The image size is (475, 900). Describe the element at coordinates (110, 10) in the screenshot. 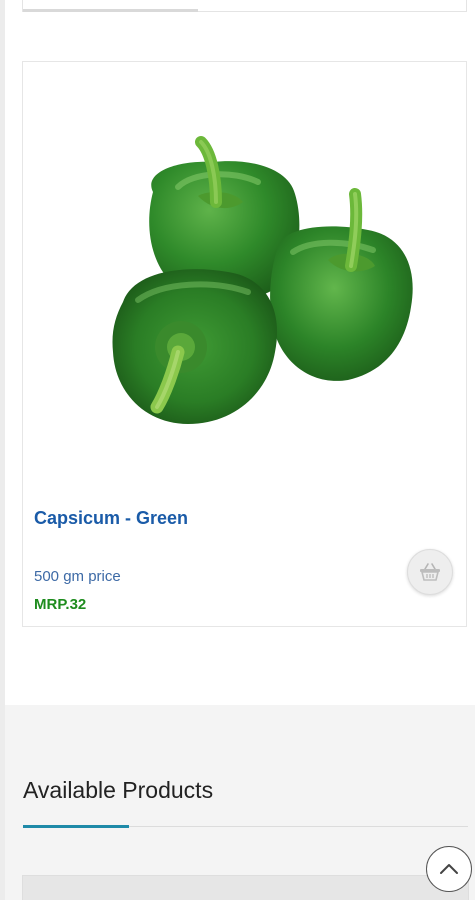

I see `previous-card-bar` at that location.